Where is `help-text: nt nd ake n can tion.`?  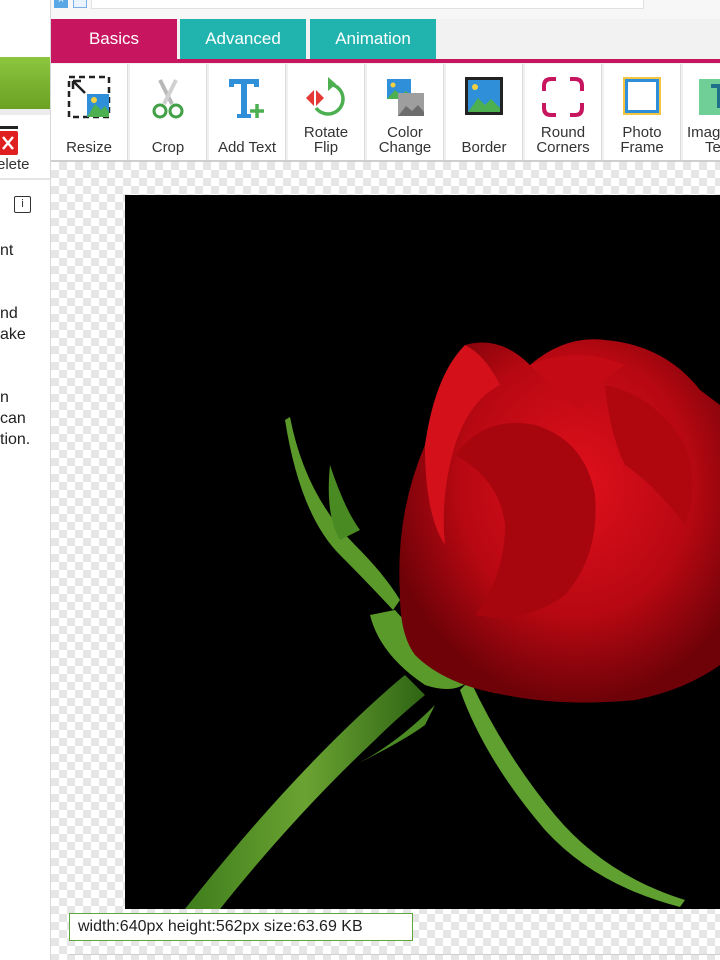
help-text: nt nd ake n can tion. is located at coordinates (15, 345).